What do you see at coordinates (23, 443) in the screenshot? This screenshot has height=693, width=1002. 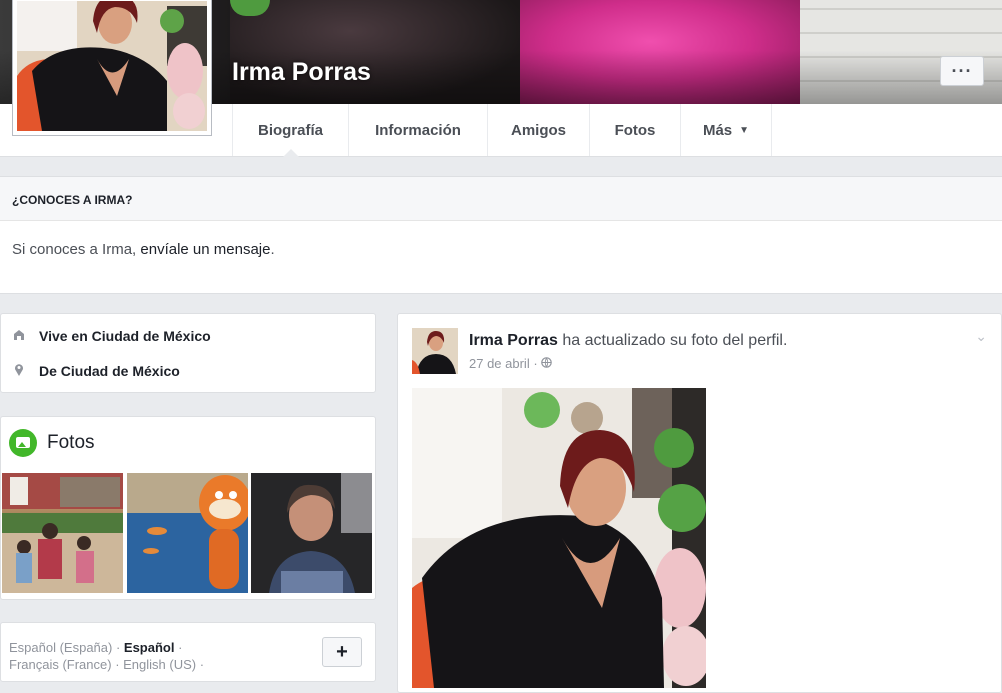 I see `photo-album-icon` at bounding box center [23, 443].